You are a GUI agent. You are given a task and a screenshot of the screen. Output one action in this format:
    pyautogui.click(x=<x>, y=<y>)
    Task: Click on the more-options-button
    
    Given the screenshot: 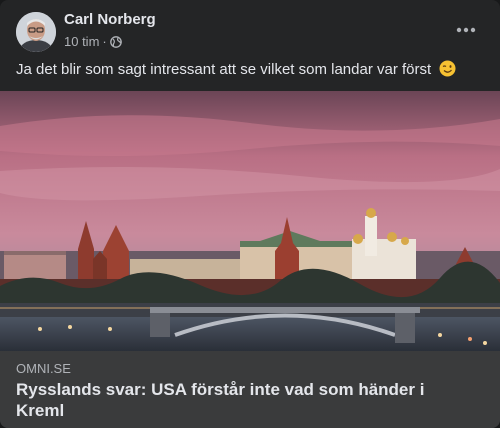 What is the action you would take?
    pyautogui.click(x=466, y=30)
    